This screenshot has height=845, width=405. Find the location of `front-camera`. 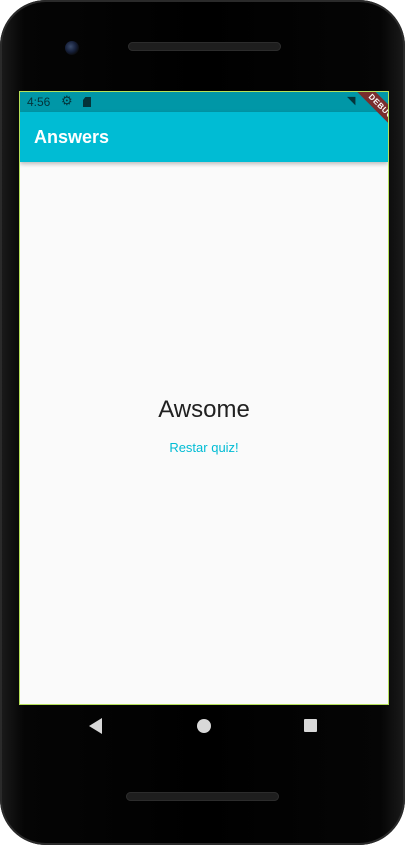

front-camera is located at coordinates (72, 48).